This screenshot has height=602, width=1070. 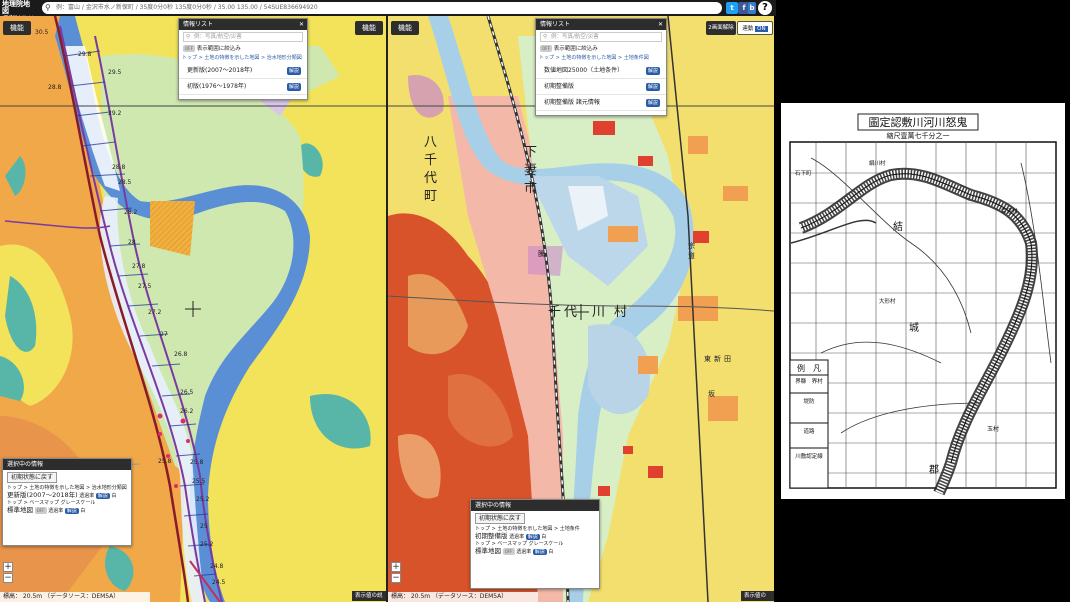 I want to click on info-list-item: 初期整備版 解説, so click(x=601, y=87).